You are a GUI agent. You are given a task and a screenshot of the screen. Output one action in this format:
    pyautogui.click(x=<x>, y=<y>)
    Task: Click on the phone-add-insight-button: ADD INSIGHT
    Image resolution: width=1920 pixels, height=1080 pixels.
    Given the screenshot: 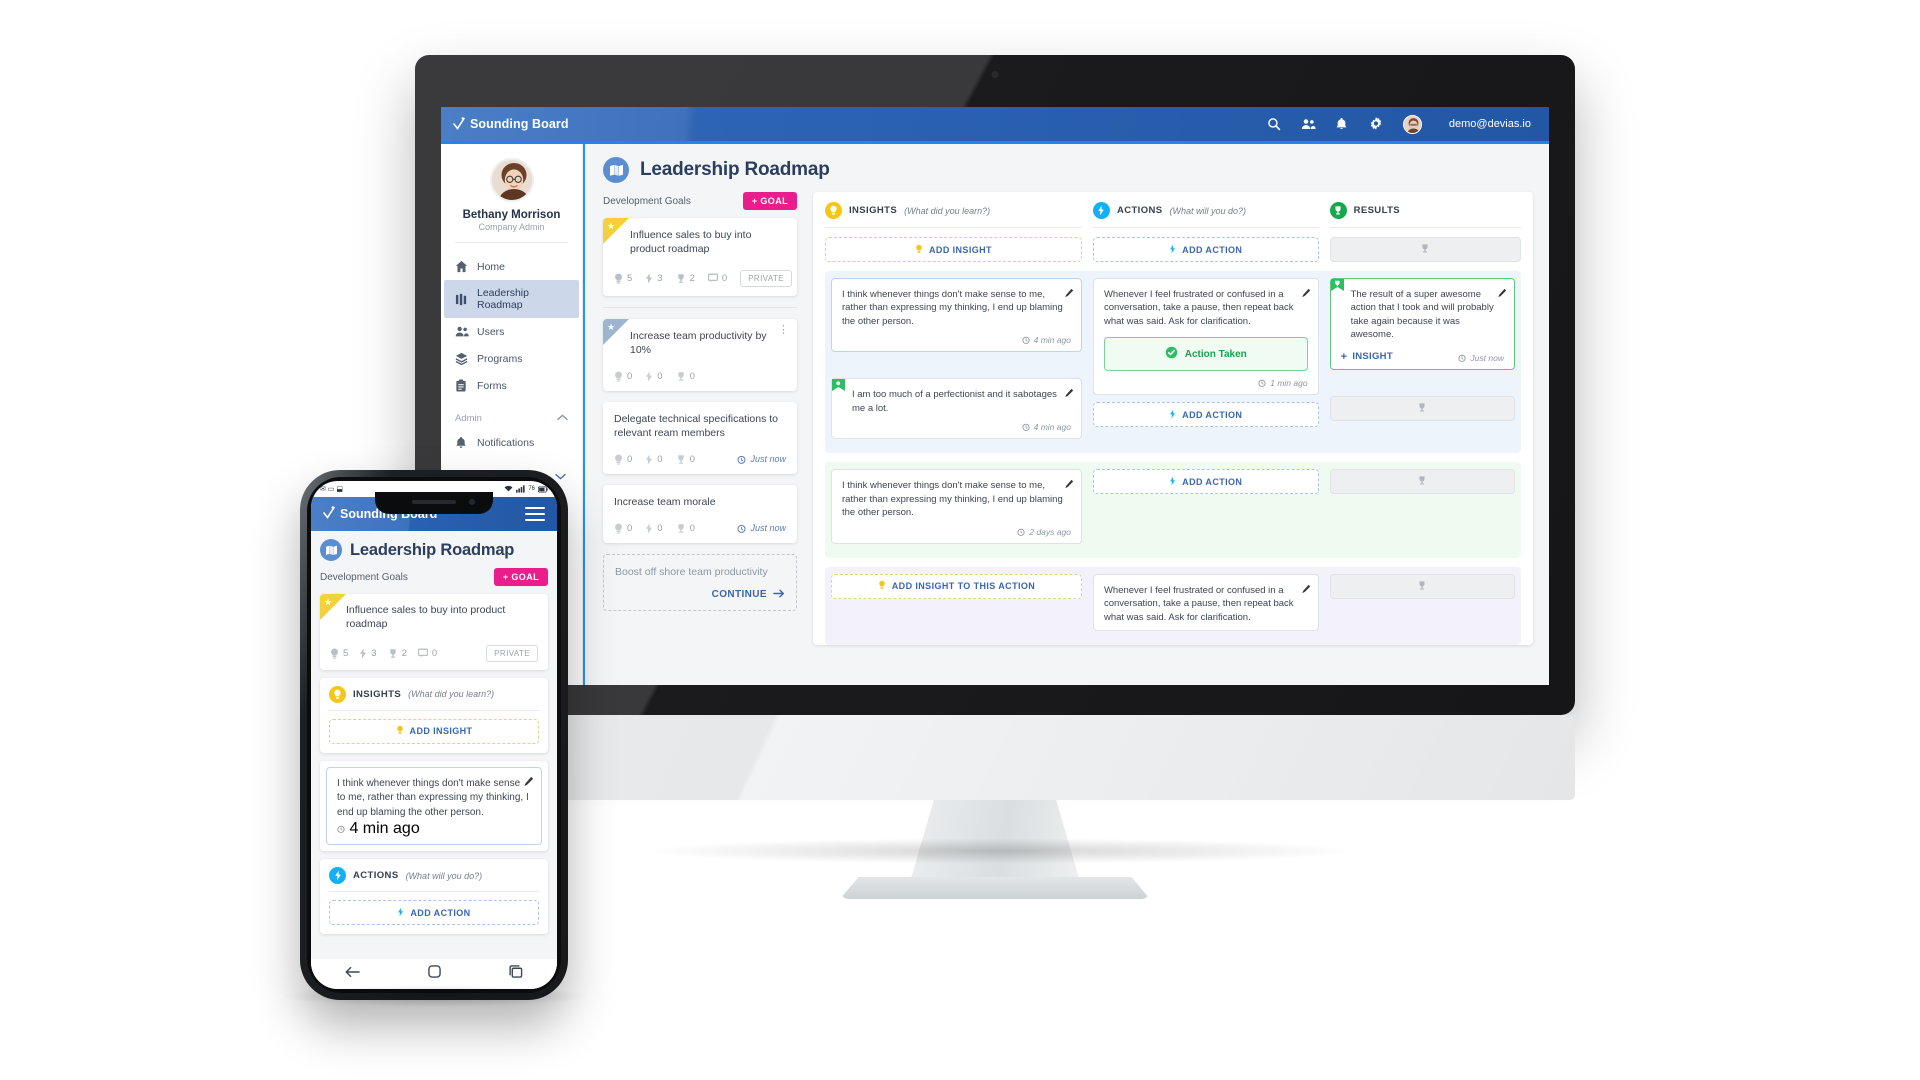 What is the action you would take?
    pyautogui.click(x=434, y=731)
    